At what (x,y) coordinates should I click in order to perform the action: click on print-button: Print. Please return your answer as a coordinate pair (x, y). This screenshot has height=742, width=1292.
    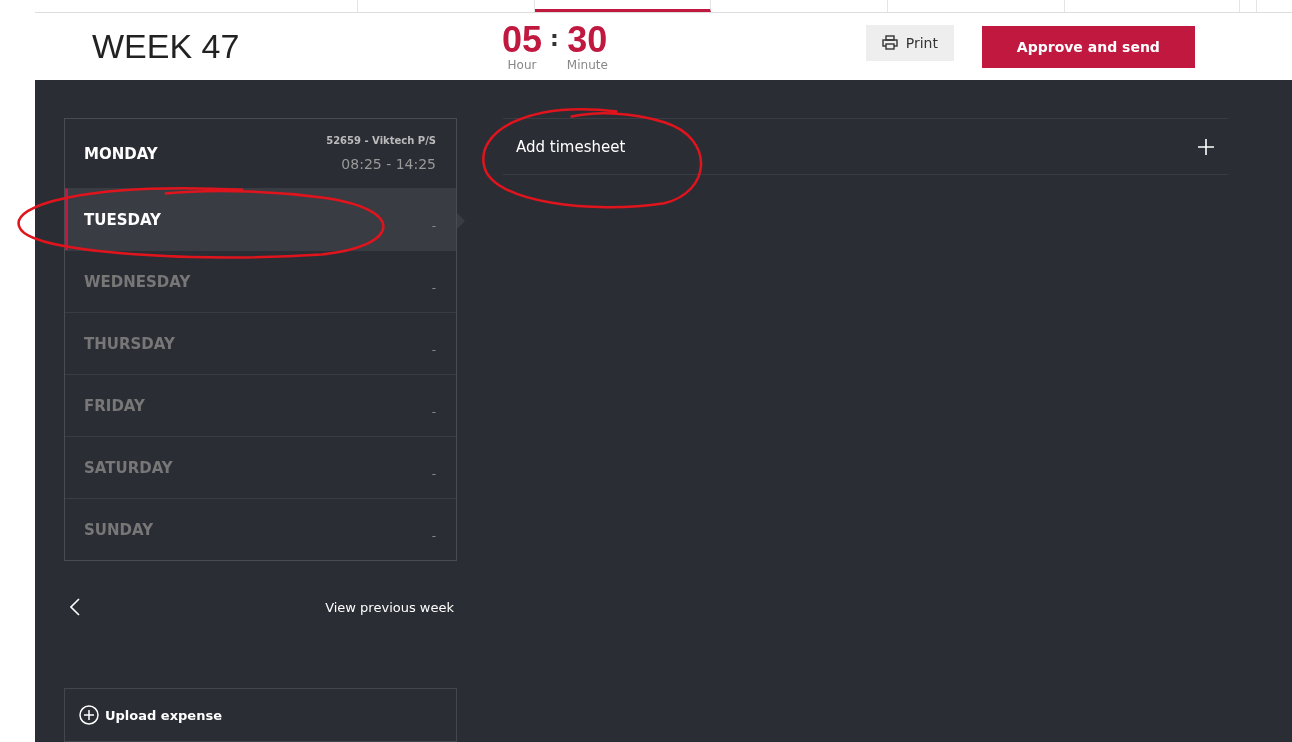
    Looking at the image, I should click on (909, 42).